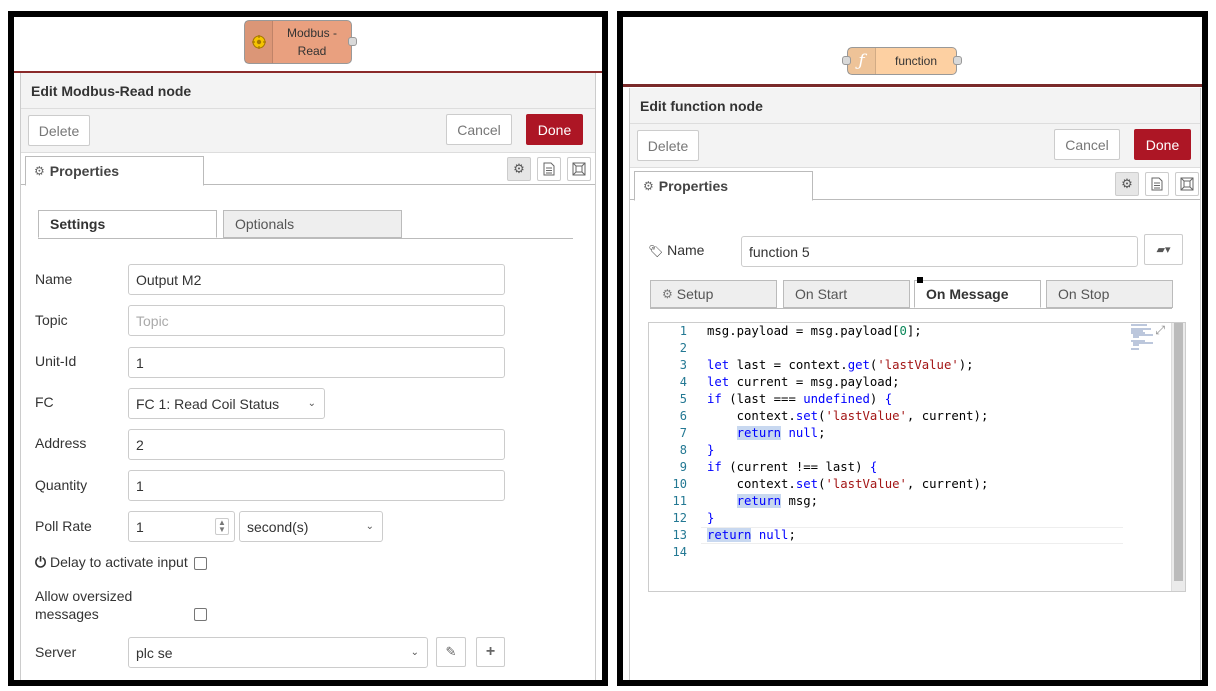  I want to click on line-number: 4, so click(683, 382).